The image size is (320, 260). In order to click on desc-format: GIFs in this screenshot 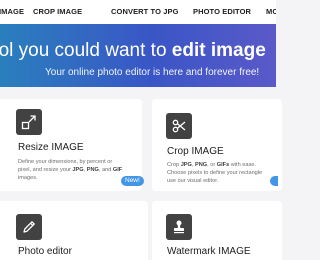, I will do `click(223, 165)`.